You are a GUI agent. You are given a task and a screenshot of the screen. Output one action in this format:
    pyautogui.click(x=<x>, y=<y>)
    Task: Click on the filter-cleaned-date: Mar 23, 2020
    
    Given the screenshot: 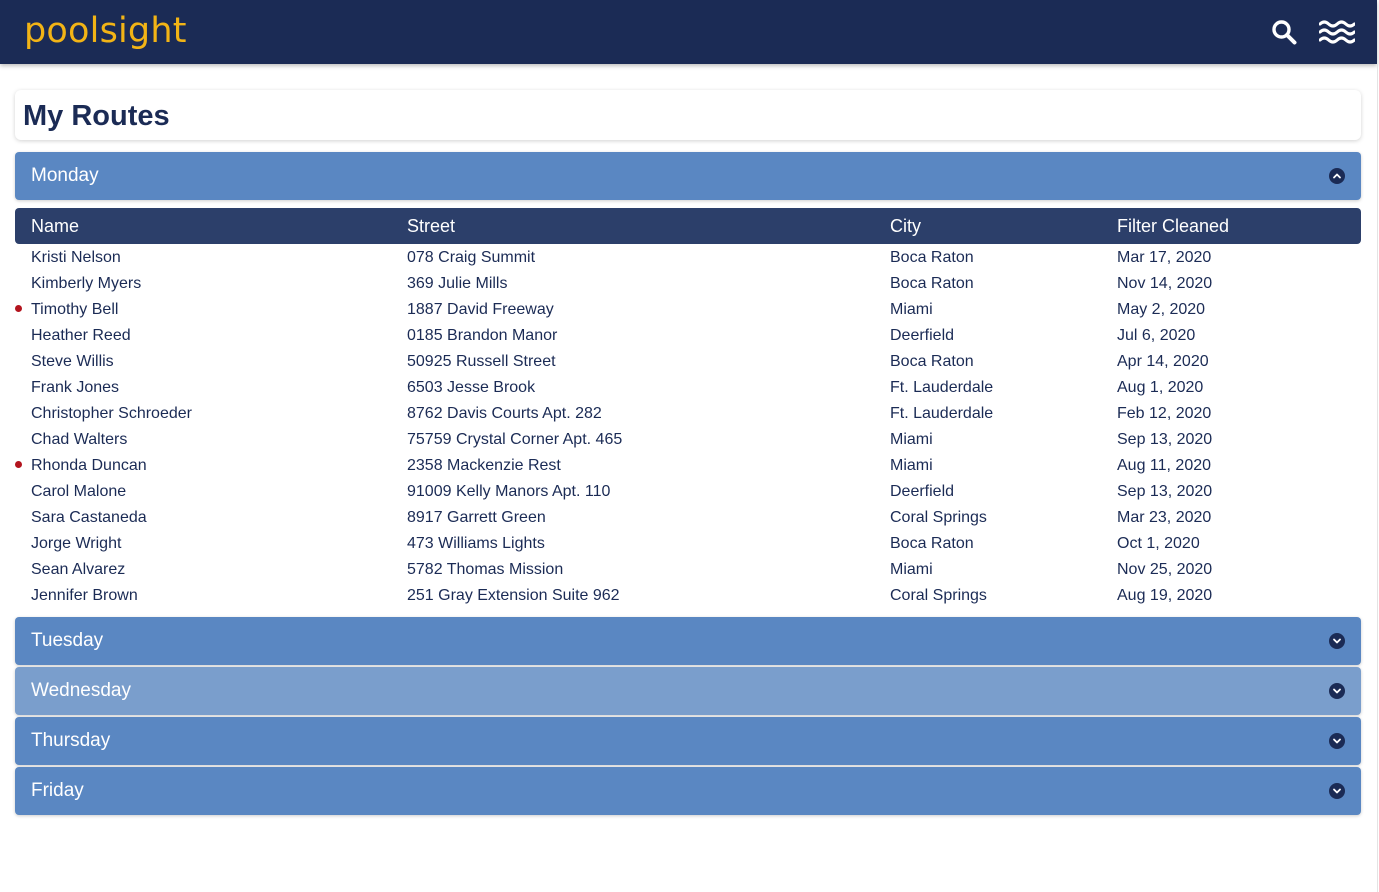 What is the action you would take?
    pyautogui.click(x=1164, y=517)
    